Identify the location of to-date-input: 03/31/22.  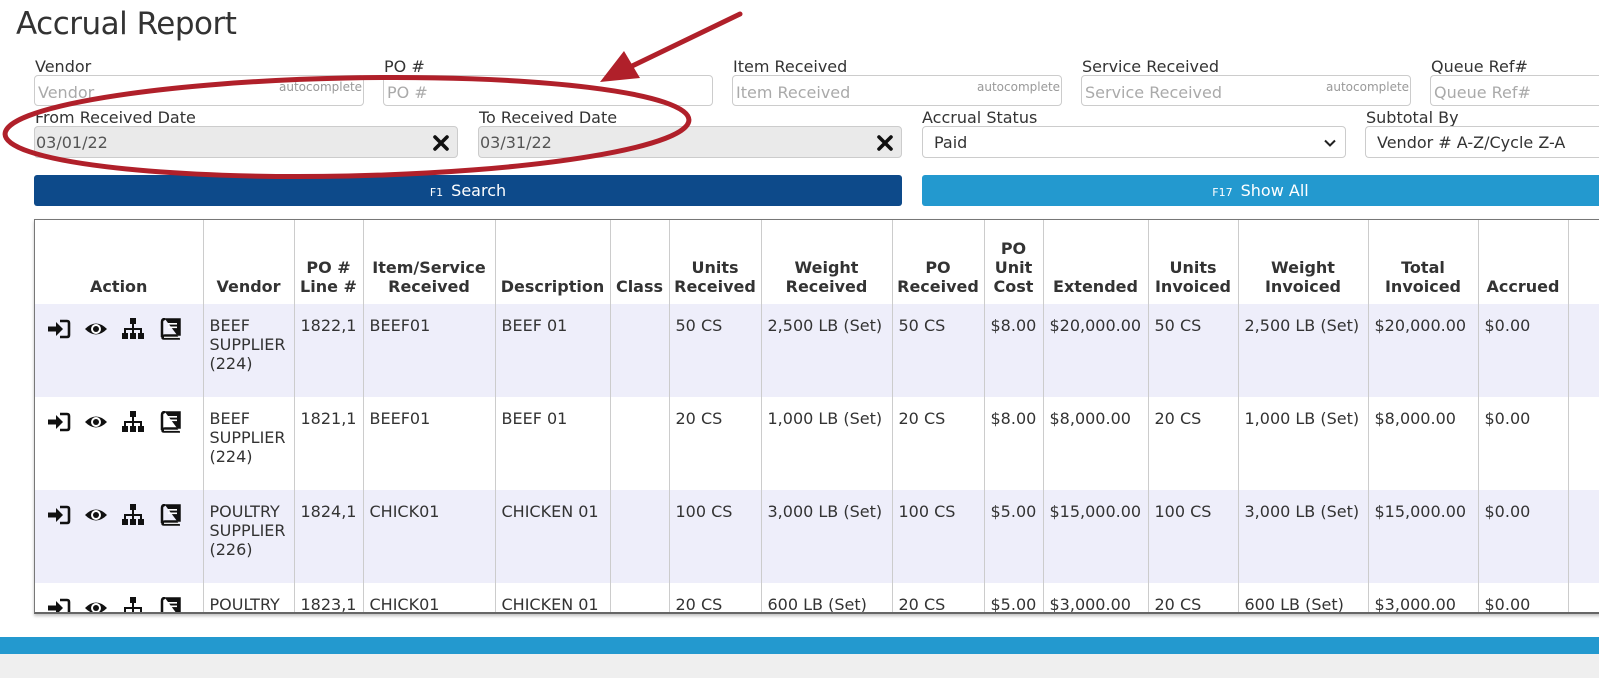
(690, 142).